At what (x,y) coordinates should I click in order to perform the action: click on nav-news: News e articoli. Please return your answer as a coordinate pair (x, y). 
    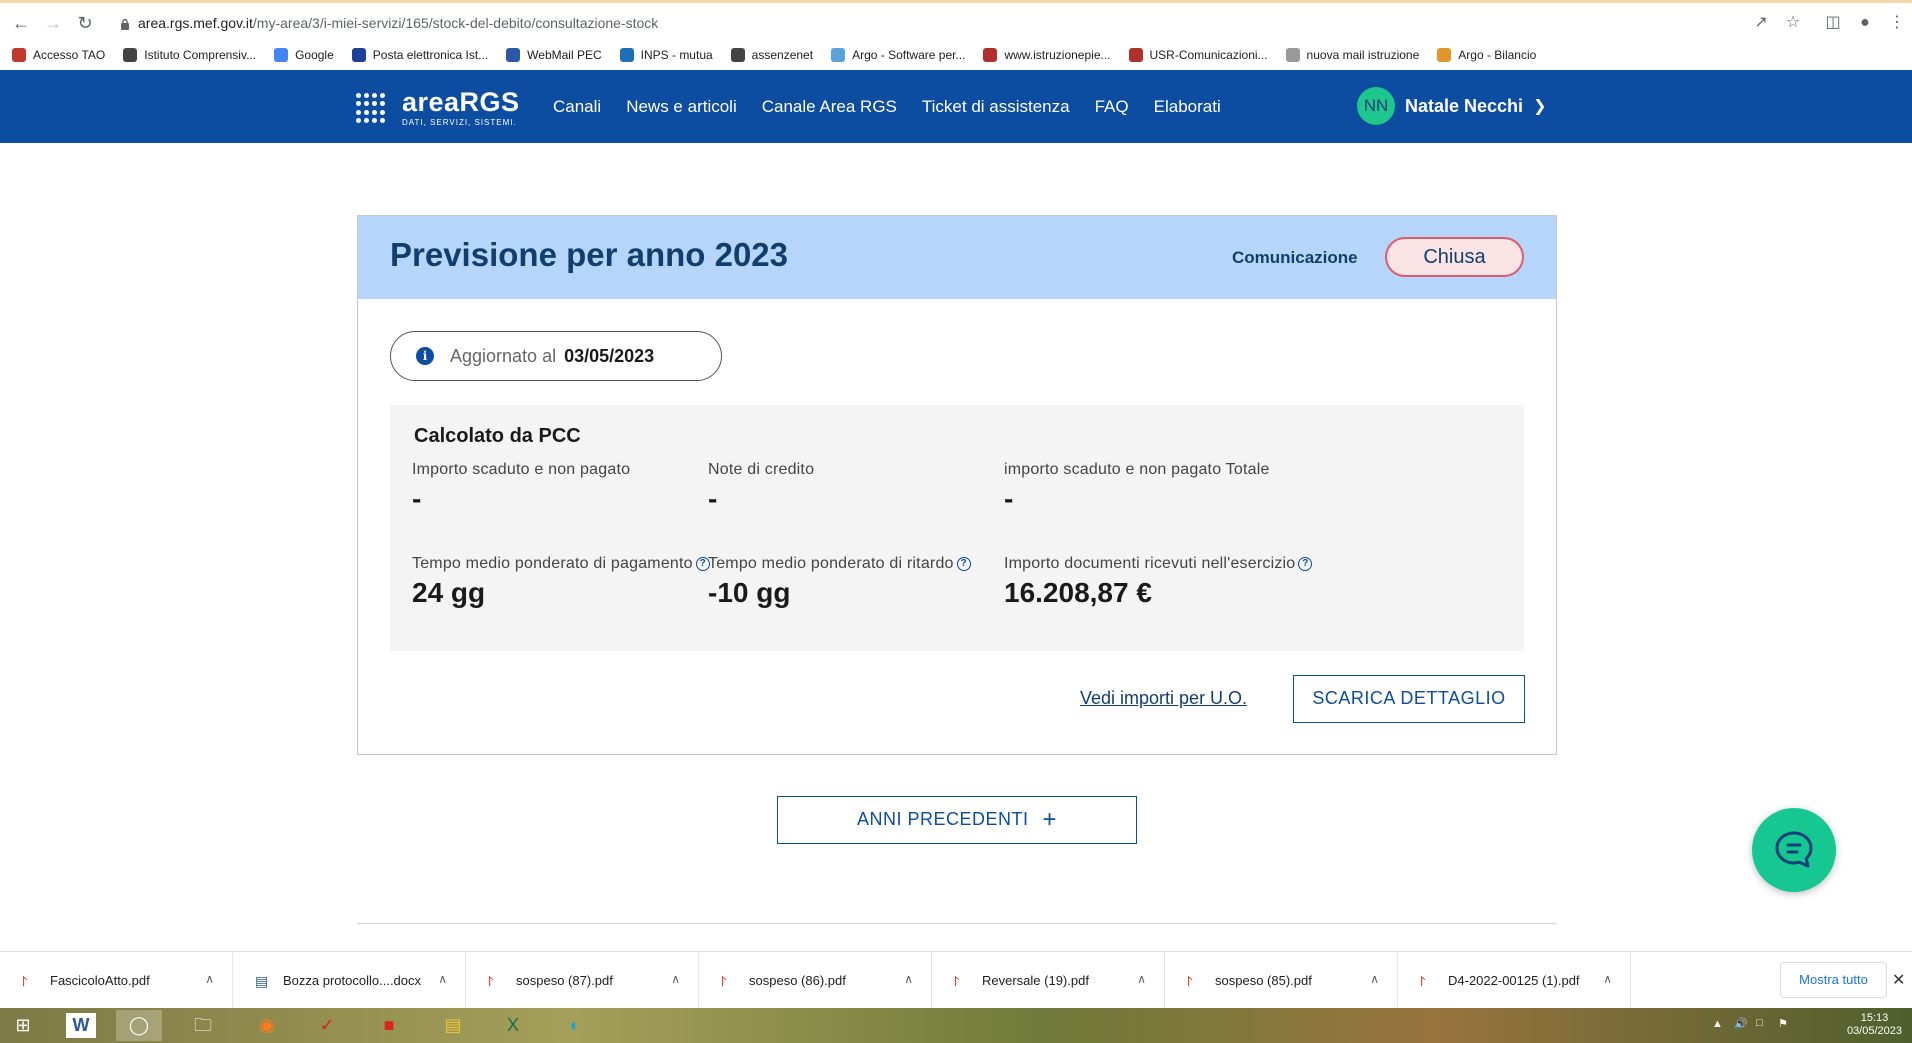
    Looking at the image, I should click on (681, 107).